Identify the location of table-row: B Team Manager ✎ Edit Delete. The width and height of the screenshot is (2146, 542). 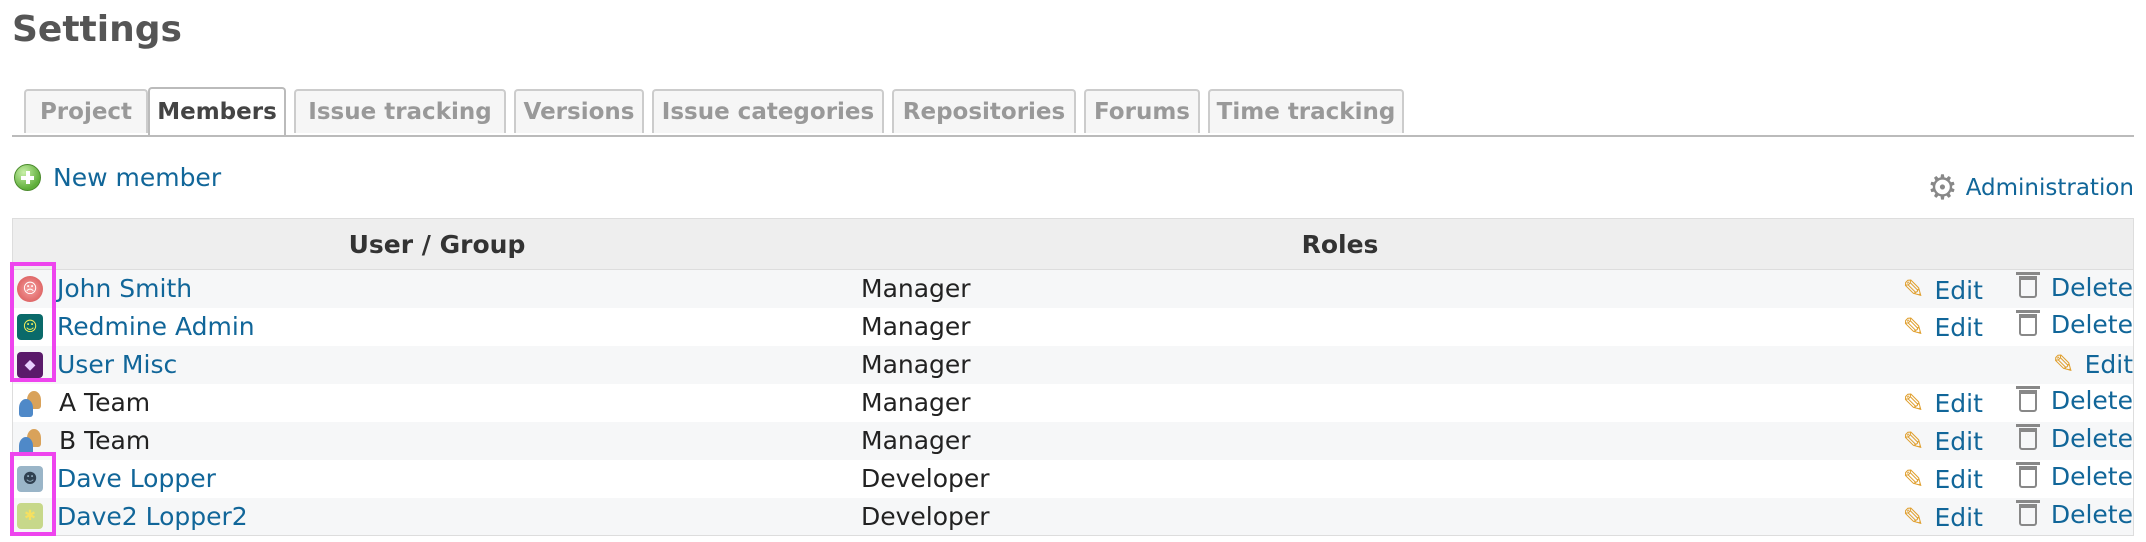
(1073, 440).